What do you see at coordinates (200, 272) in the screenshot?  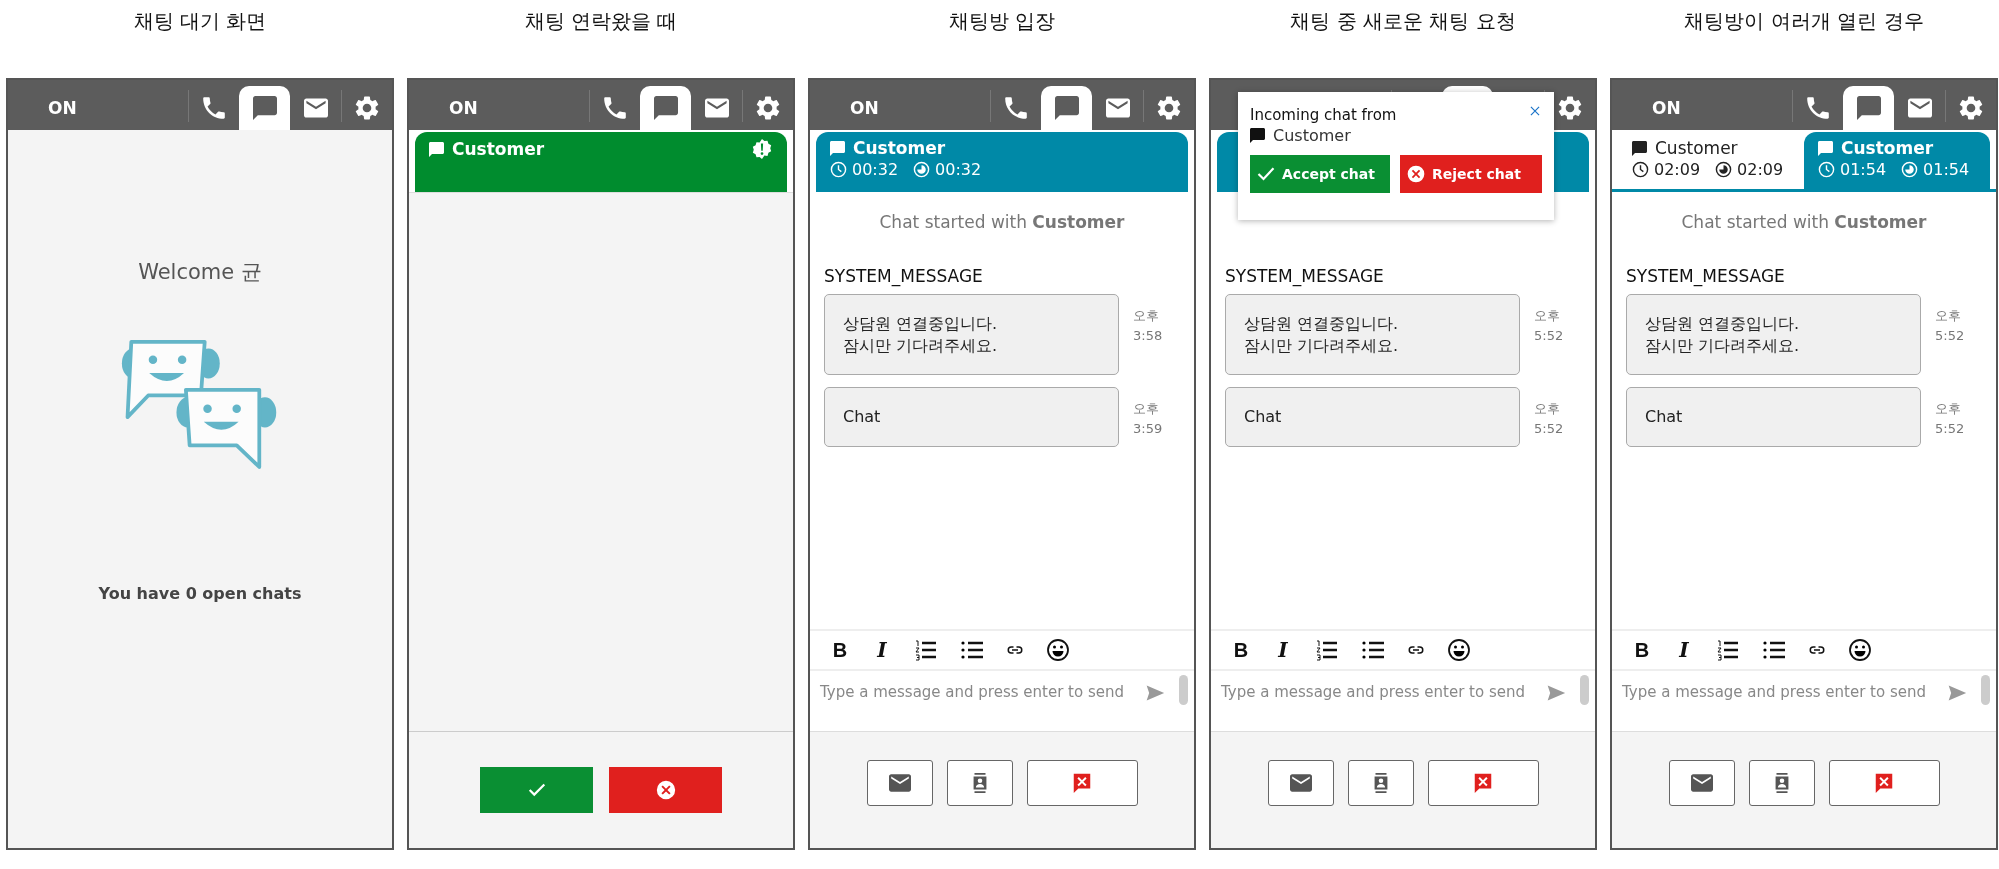 I see `welcome-text: Welcome 균` at bounding box center [200, 272].